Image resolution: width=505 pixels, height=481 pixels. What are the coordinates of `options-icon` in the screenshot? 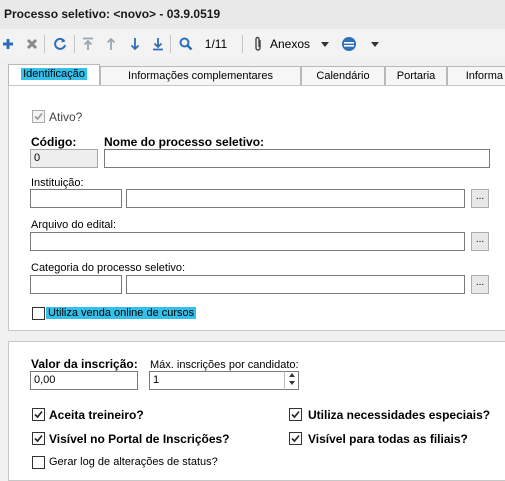 It's located at (349, 44).